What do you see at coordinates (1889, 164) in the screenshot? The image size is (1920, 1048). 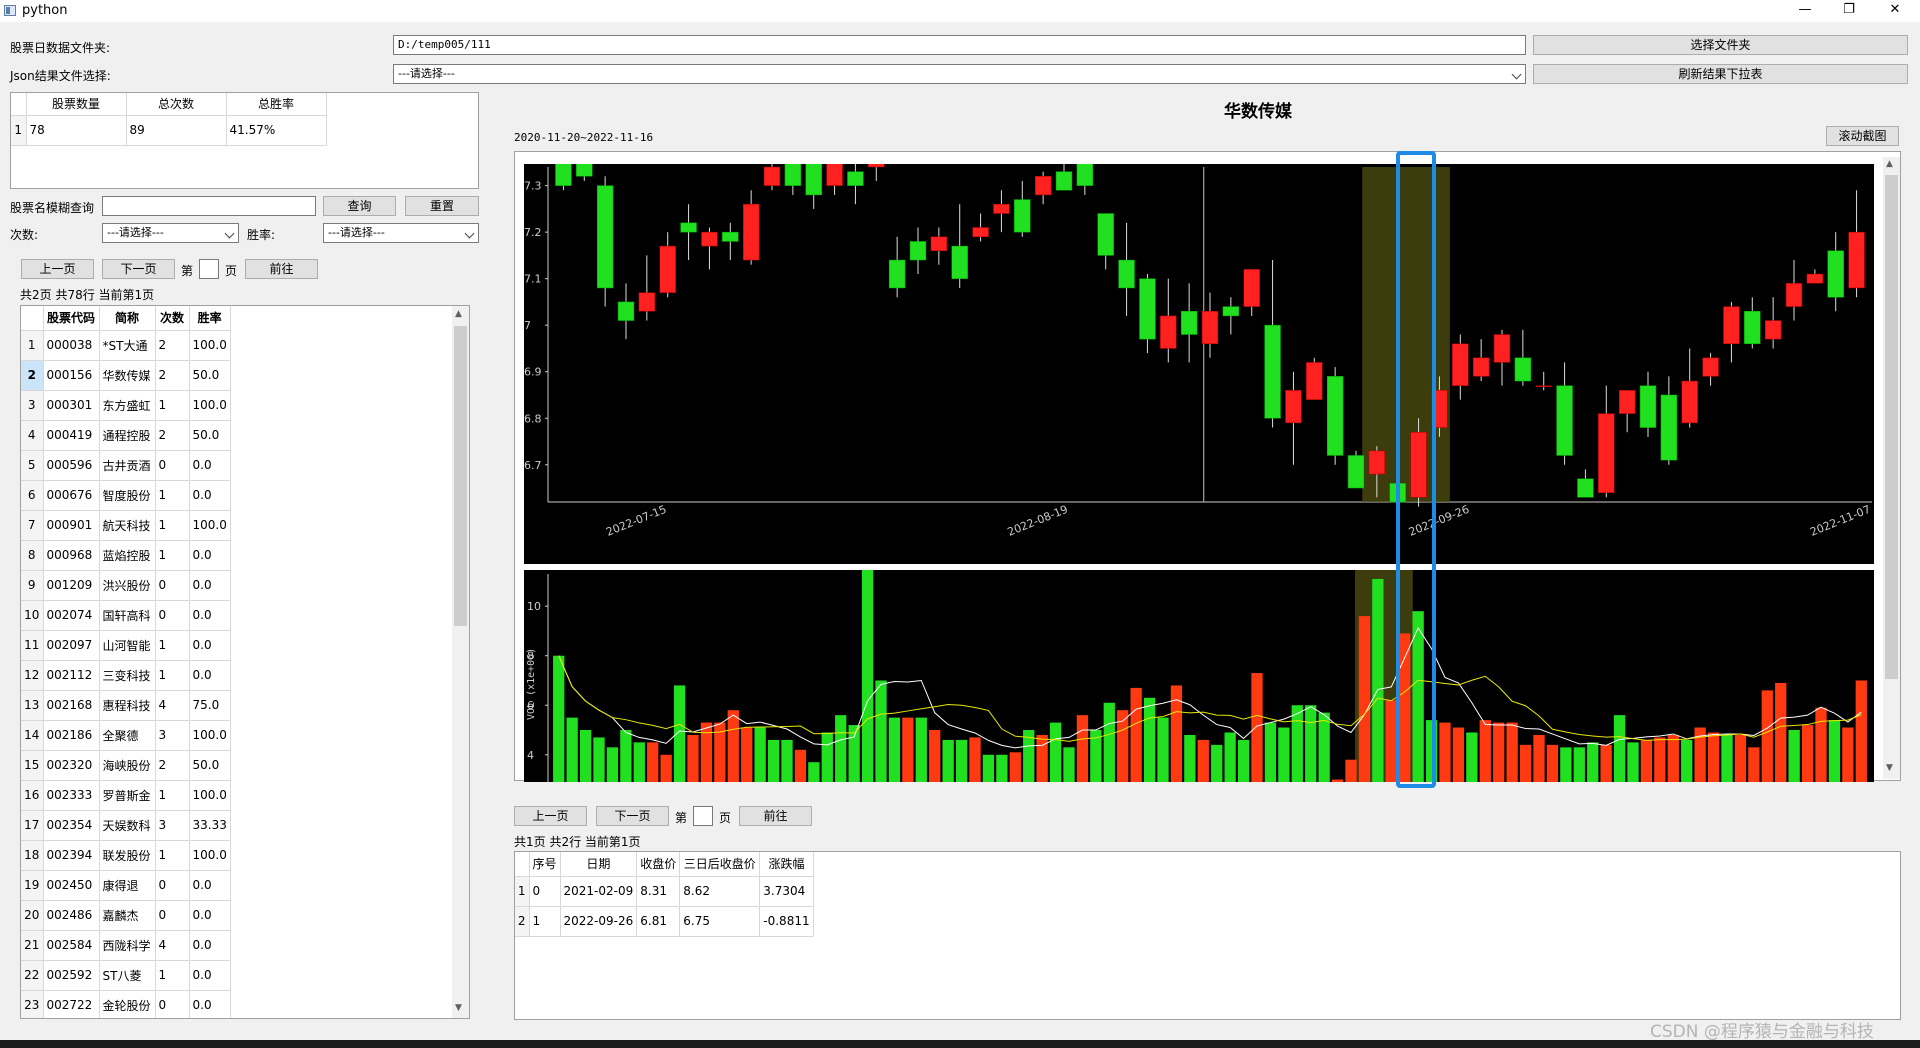 I see `scroll-up-icon: ▲` at bounding box center [1889, 164].